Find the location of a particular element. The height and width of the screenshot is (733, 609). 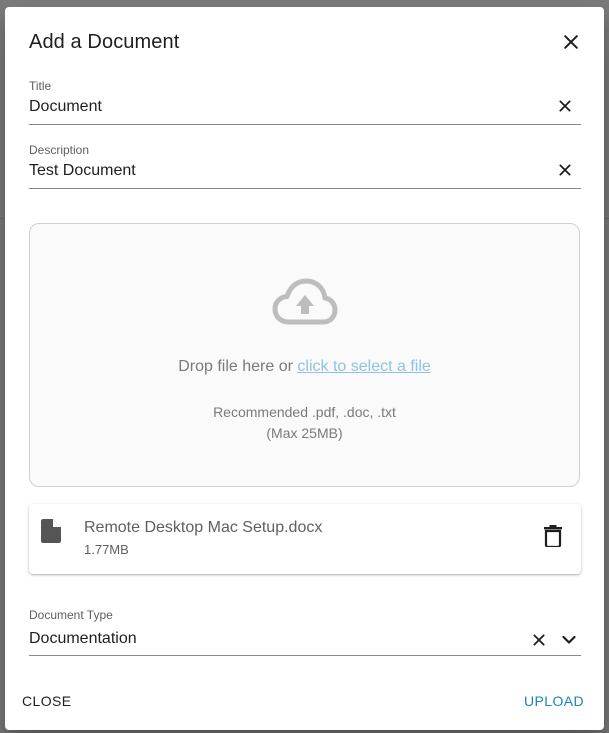

delete-file-button is located at coordinates (553, 536).